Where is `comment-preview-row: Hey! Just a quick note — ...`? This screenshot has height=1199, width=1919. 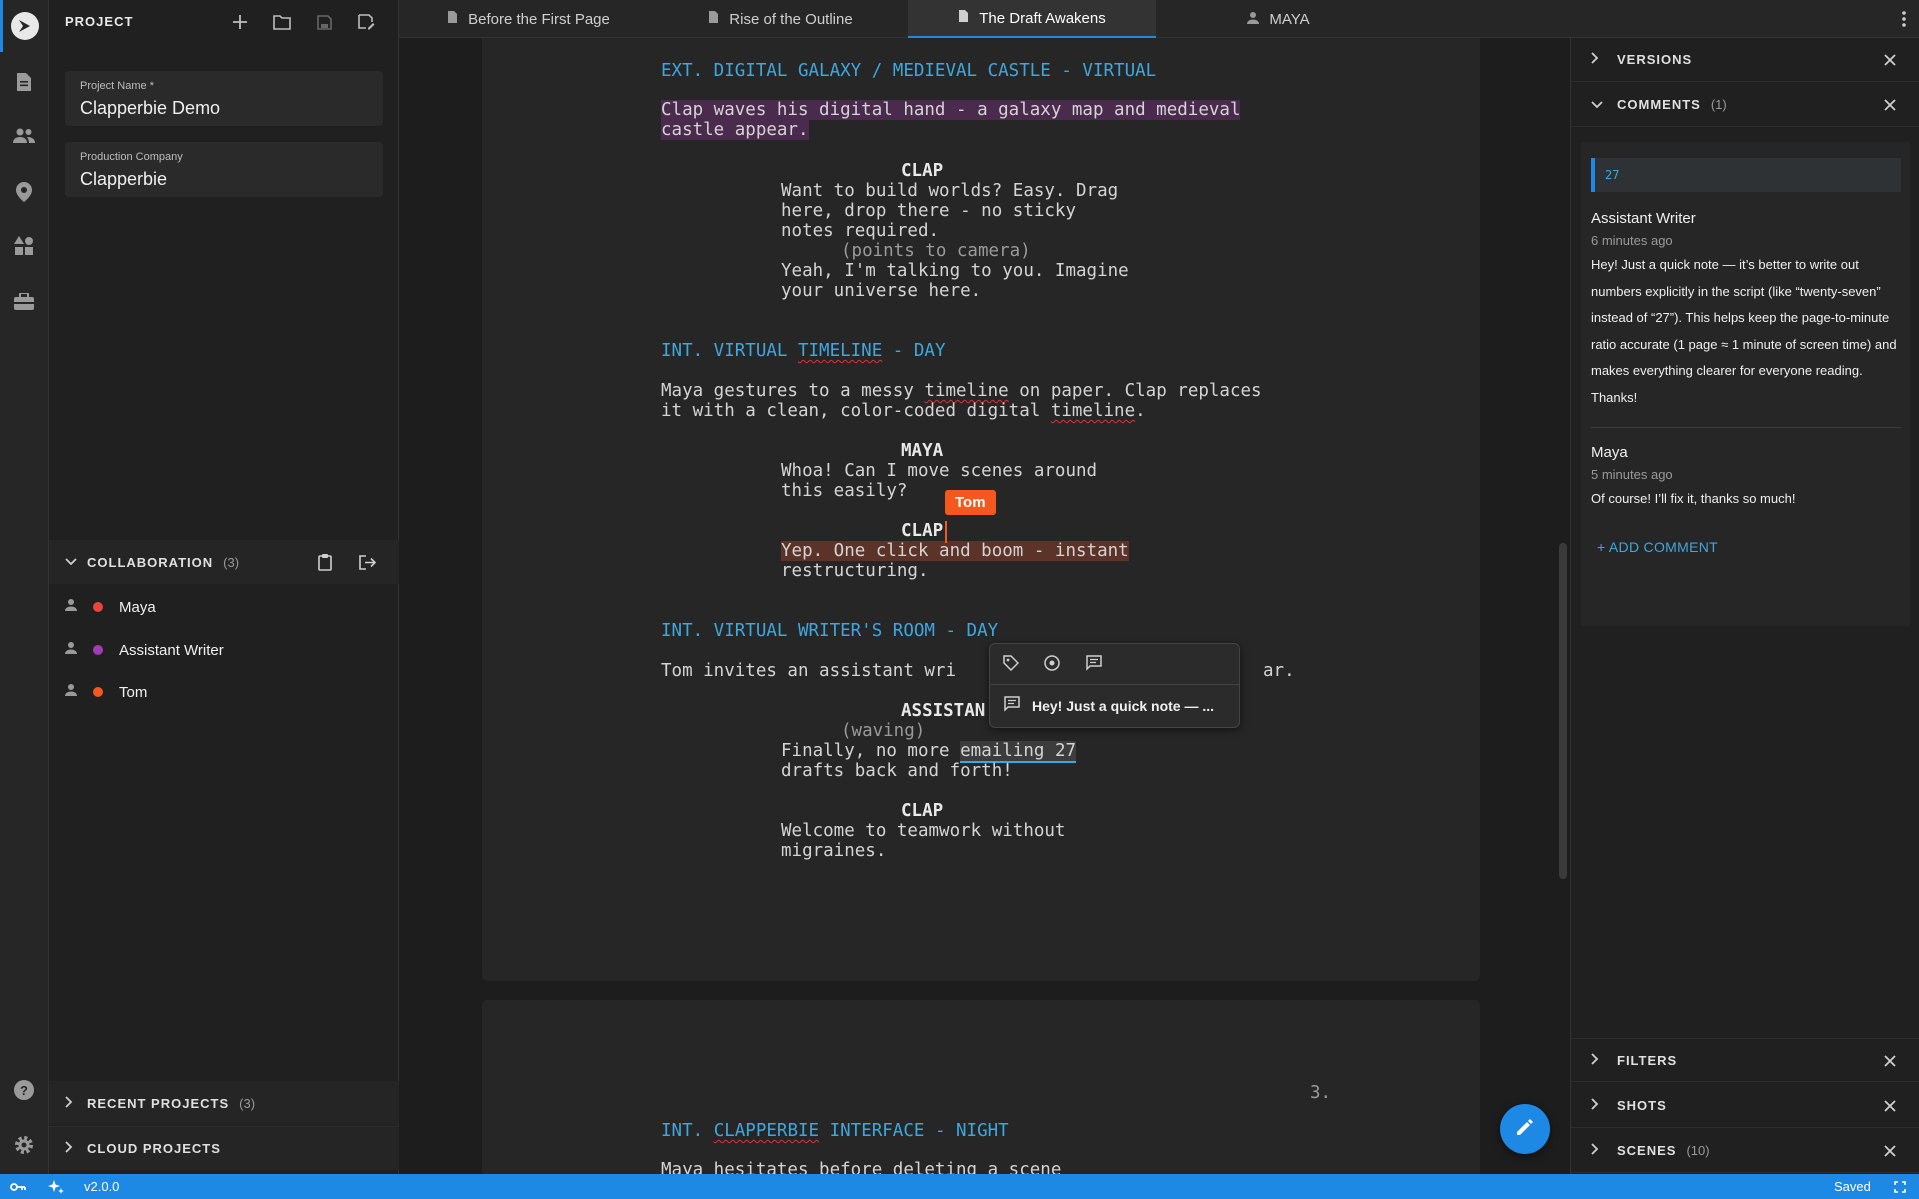
comment-preview-row: Hey! Just a quick note — ... is located at coordinates (1109, 705).